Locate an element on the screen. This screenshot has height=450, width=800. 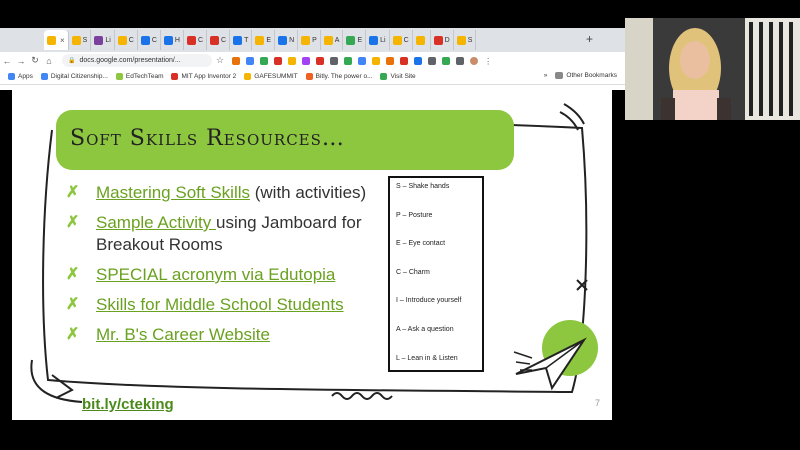
bookmarks-more-button: » is located at coordinates (546, 75).